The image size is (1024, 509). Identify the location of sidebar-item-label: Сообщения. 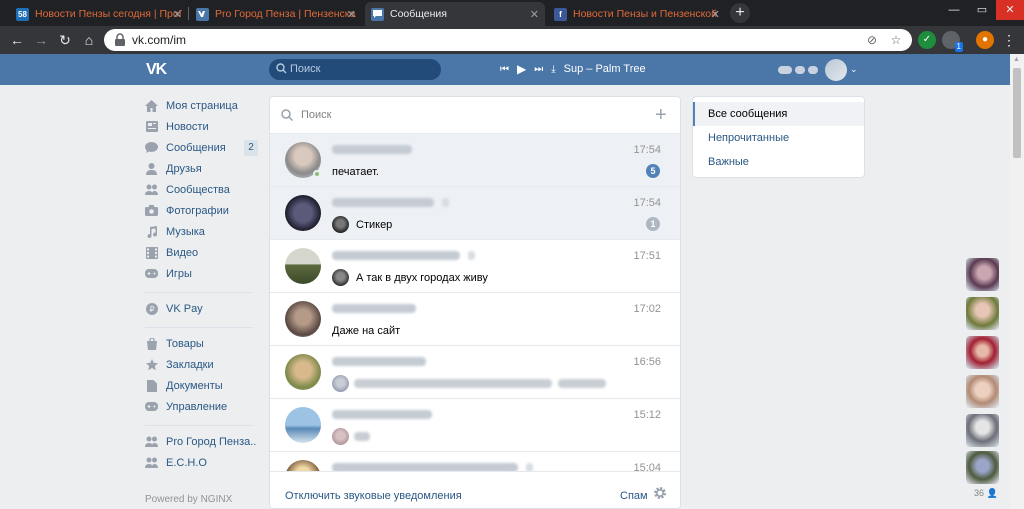
(196, 147).